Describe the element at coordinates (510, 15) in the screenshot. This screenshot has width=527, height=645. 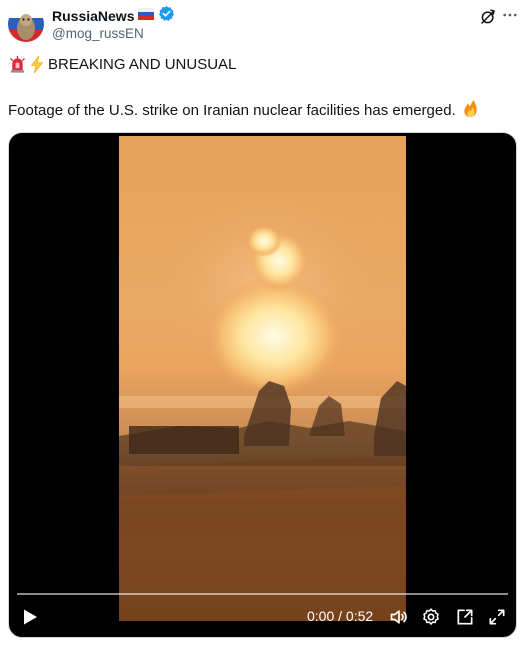
I see `more-options-icon` at that location.